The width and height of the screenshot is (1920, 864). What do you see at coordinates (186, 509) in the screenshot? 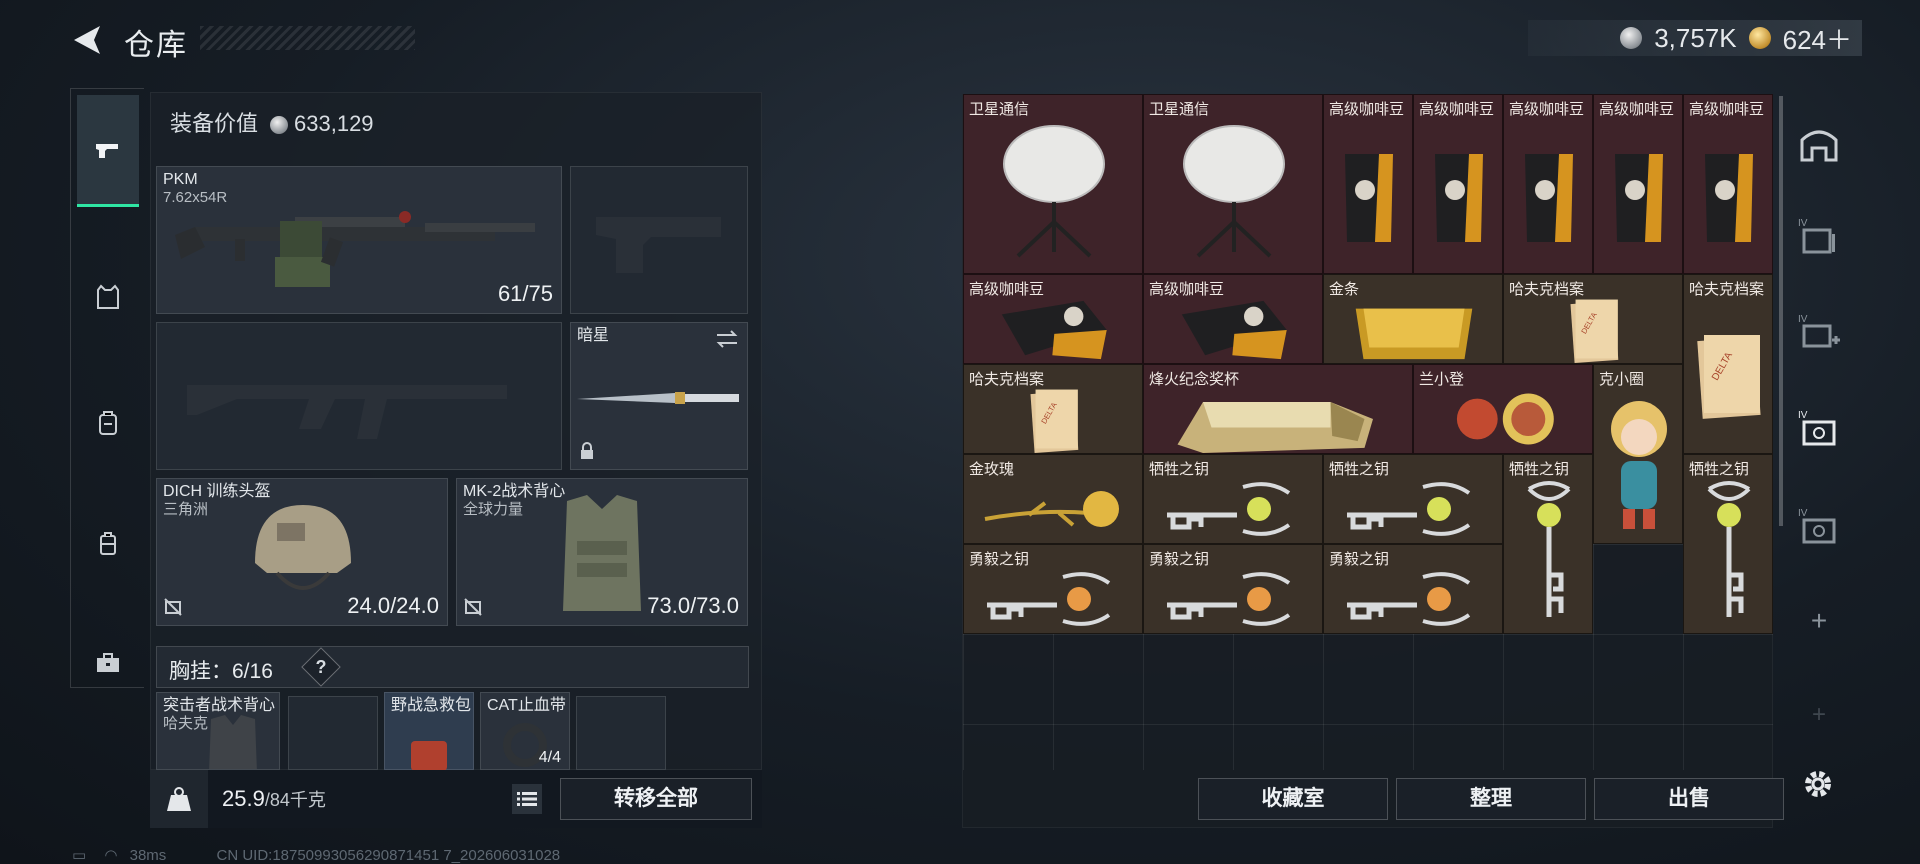
I see `helmet-sub: 三角洲` at bounding box center [186, 509].